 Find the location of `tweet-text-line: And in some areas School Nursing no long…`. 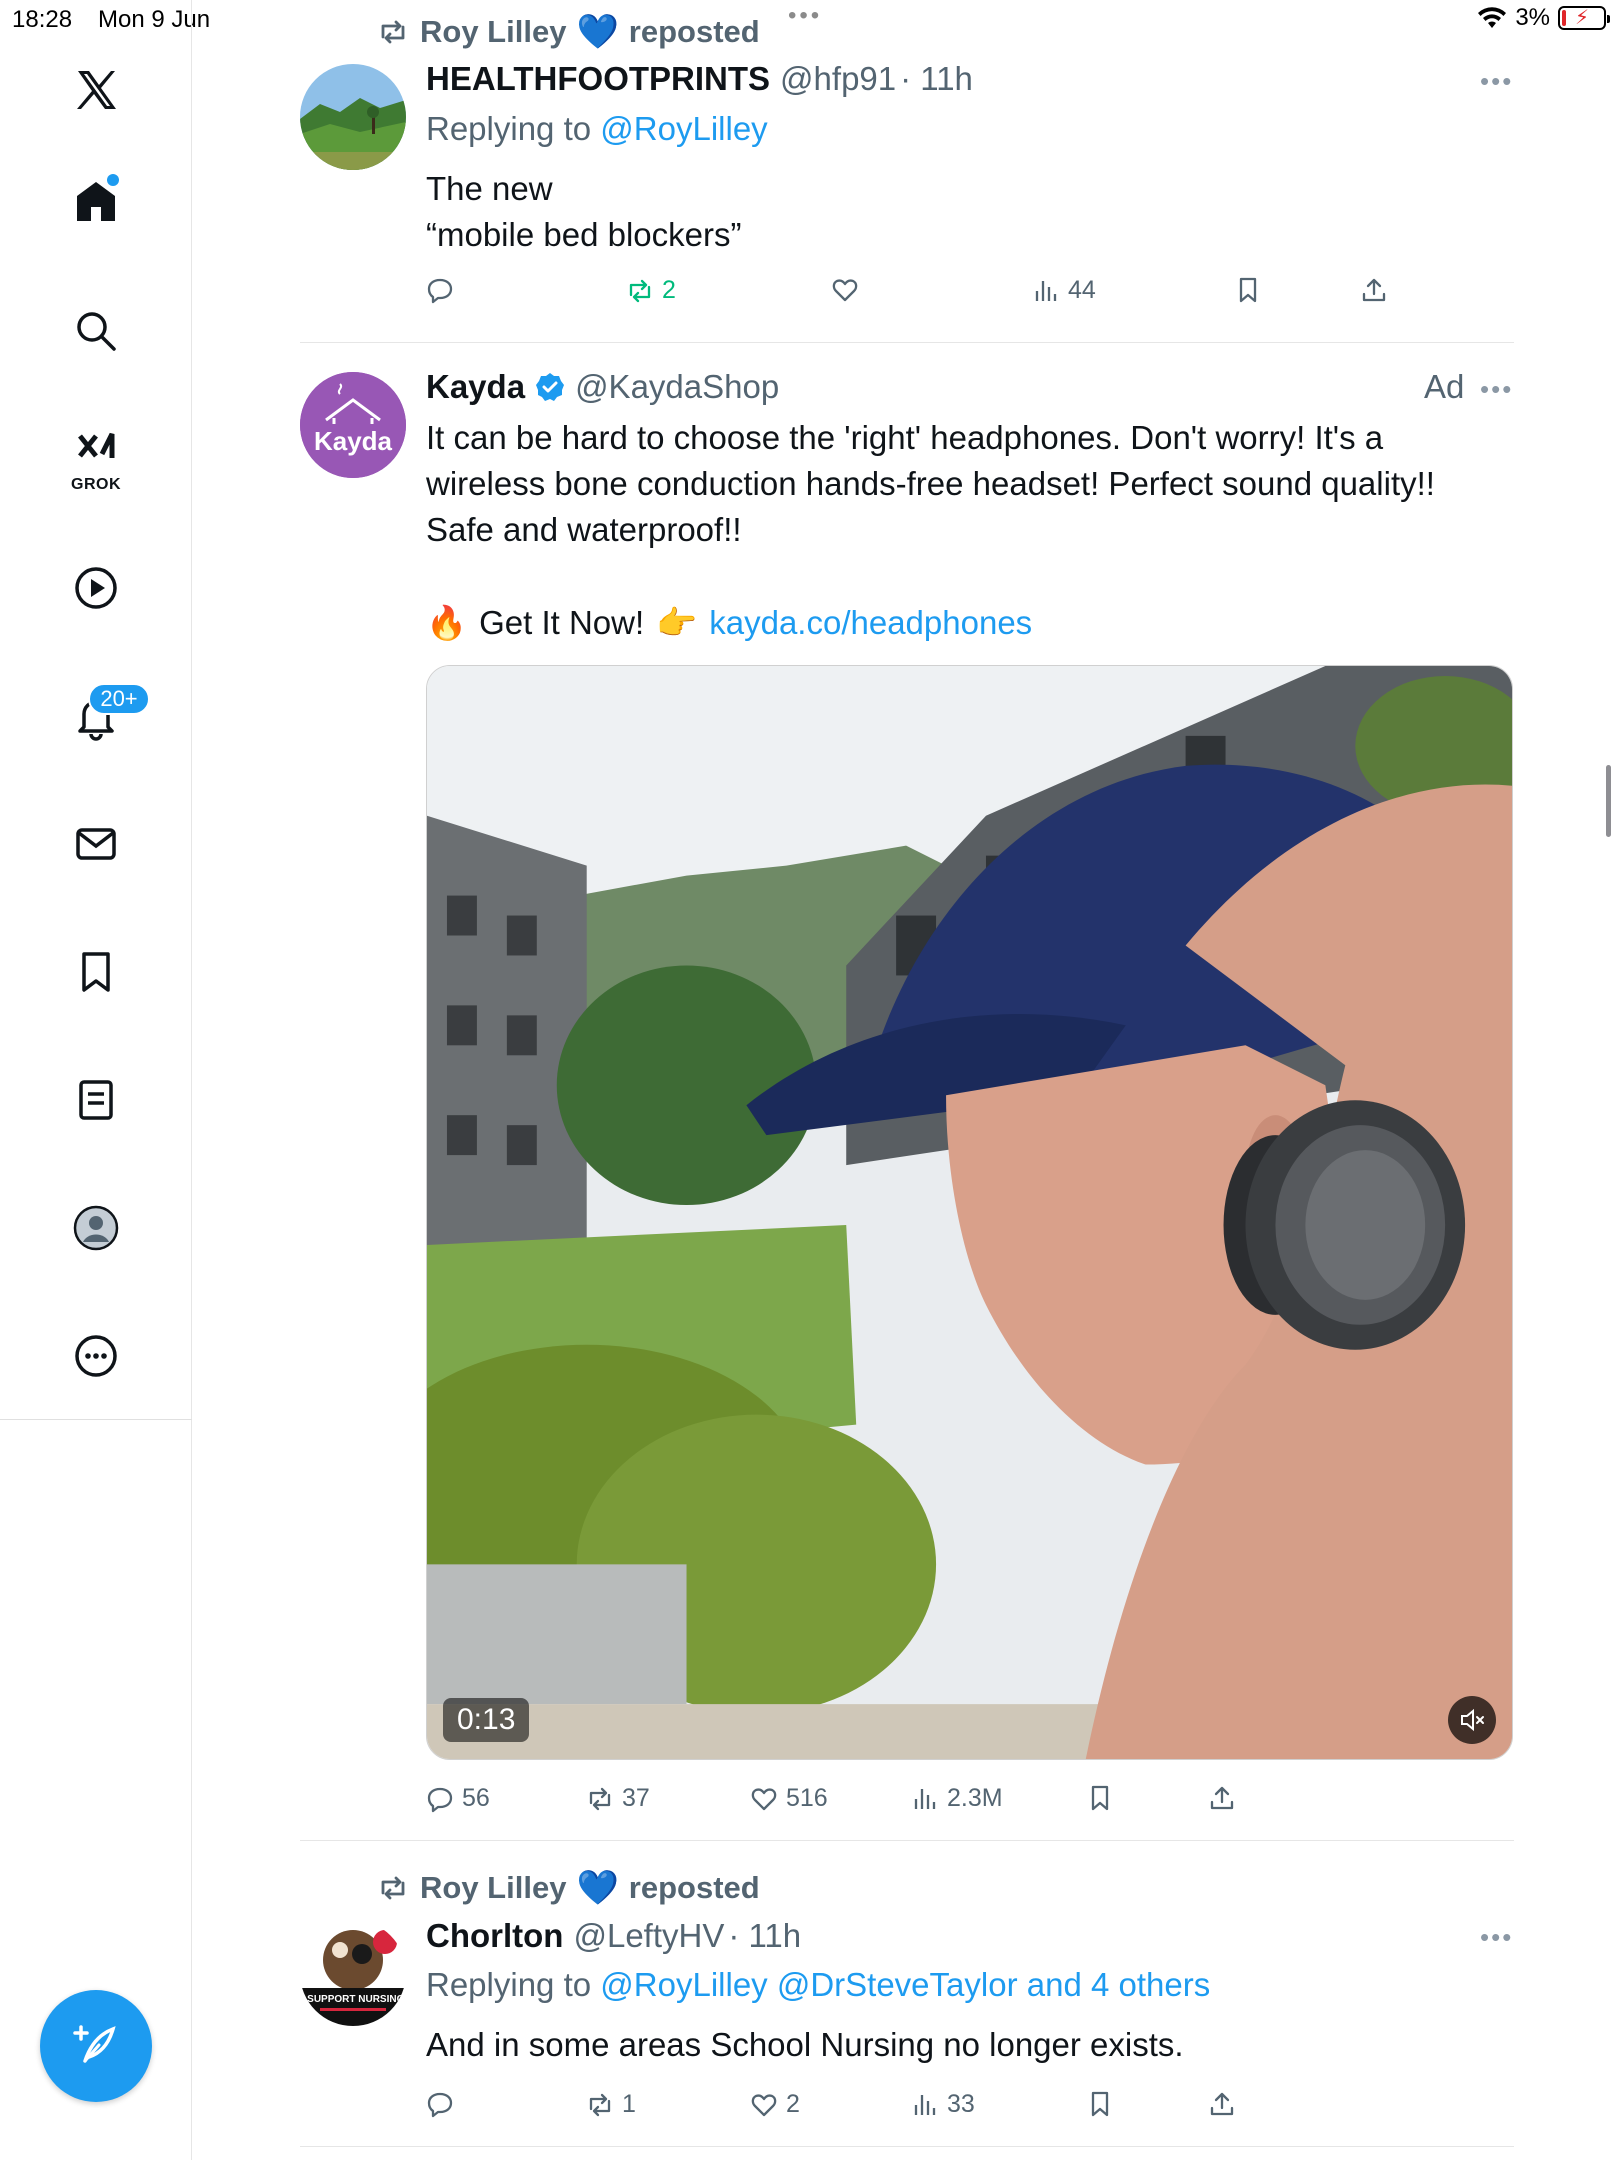

tweet-text-line: And in some areas School Nursing no long… is located at coordinates (805, 2044).